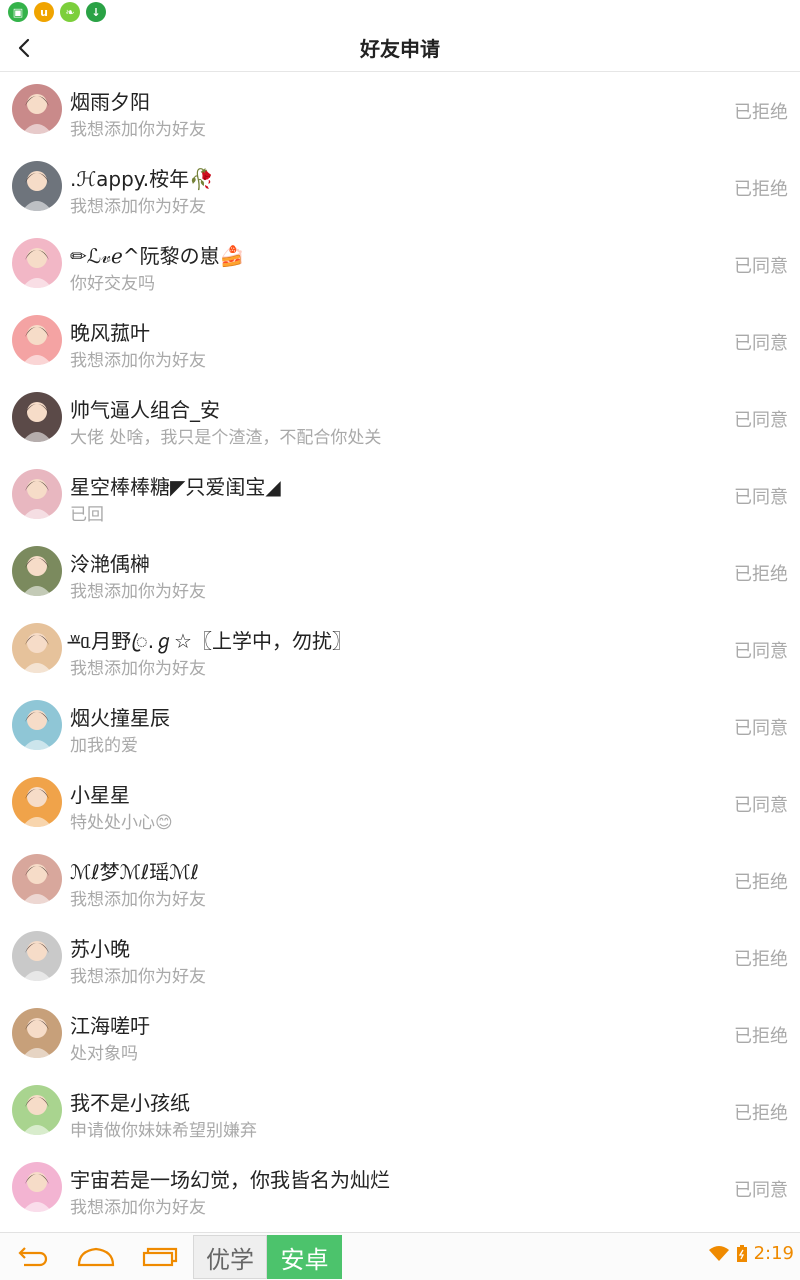  I want to click on system-tray: 2:19, so click(751, 1253).